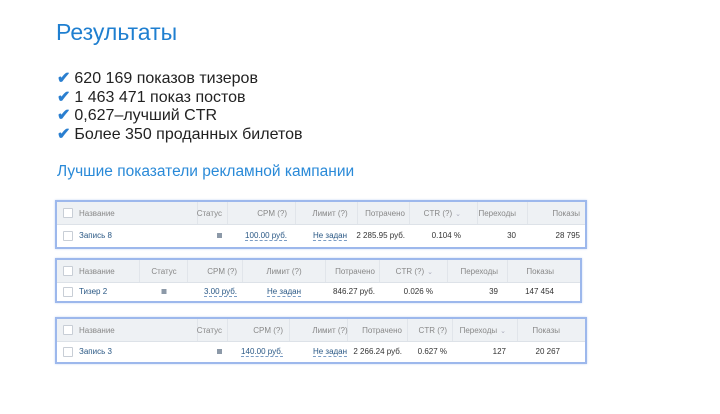 The width and height of the screenshot is (720, 414). Describe the element at coordinates (146, 115) in the screenshot. I see `list-item-text: 0,627–лучший CTR` at that location.